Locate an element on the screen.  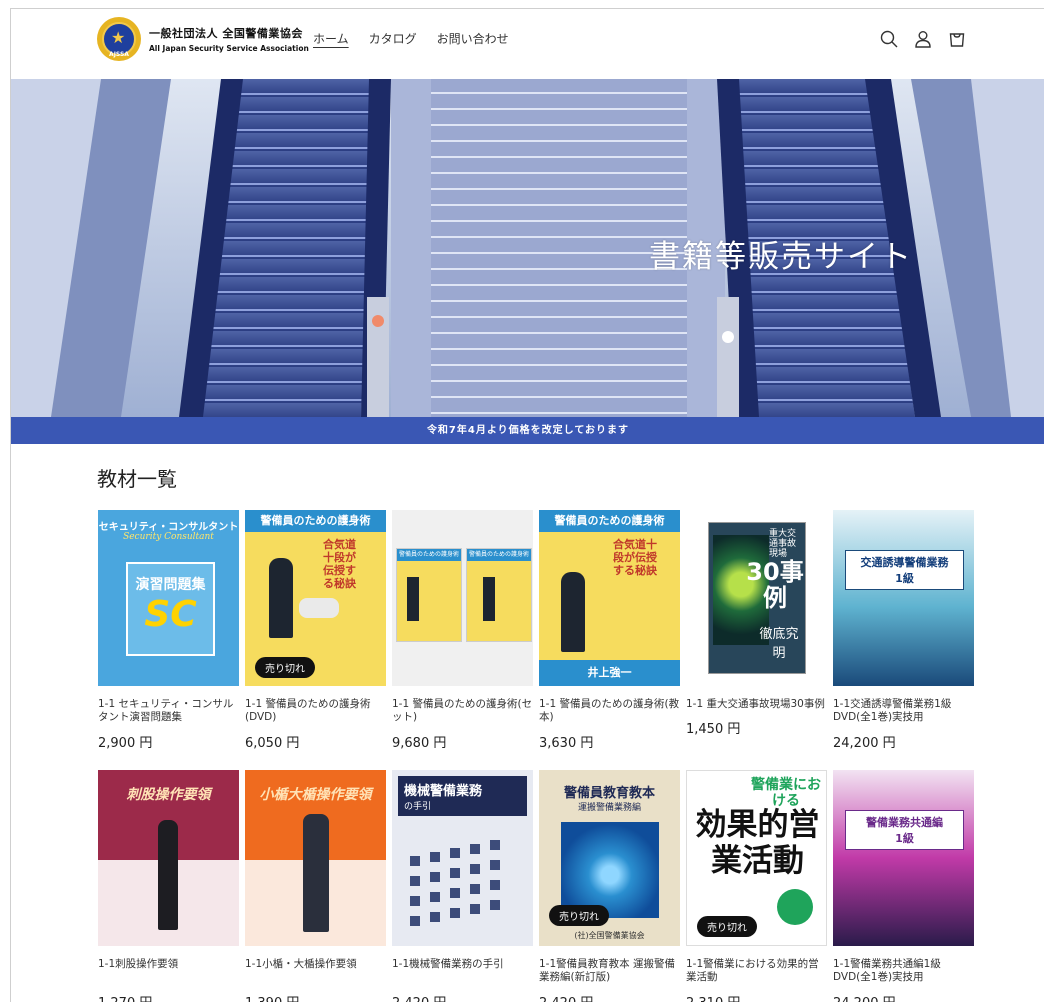
search-icon is located at coordinates (889, 39).